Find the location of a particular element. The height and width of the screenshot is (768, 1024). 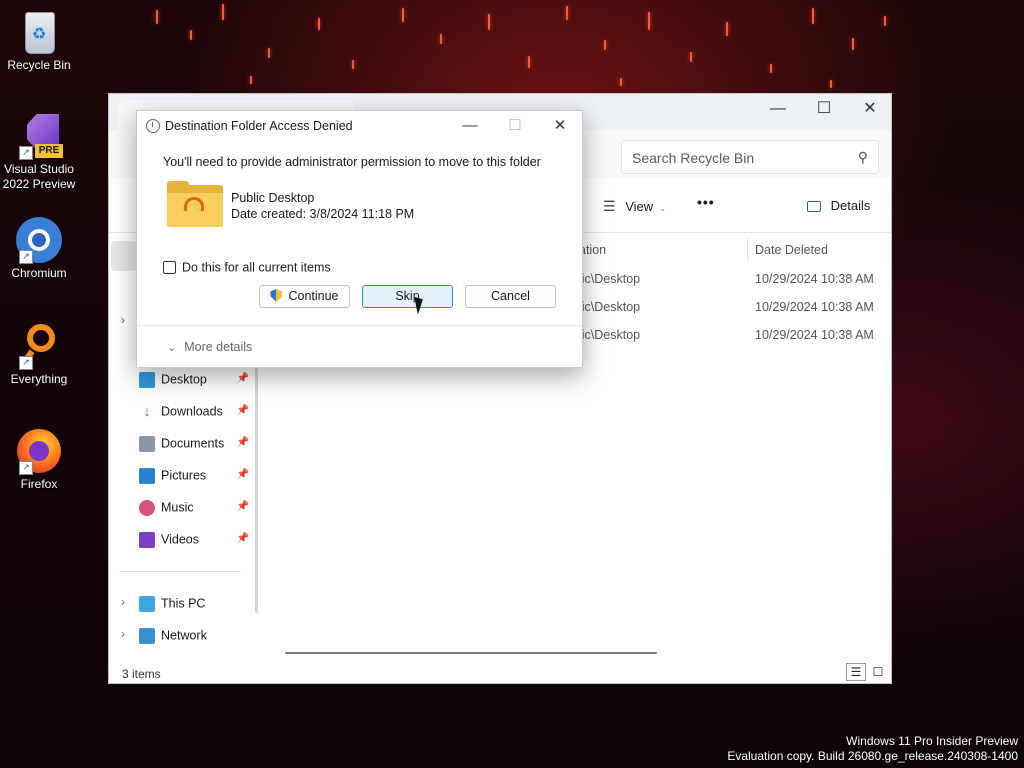

clock-icon is located at coordinates (153, 126).